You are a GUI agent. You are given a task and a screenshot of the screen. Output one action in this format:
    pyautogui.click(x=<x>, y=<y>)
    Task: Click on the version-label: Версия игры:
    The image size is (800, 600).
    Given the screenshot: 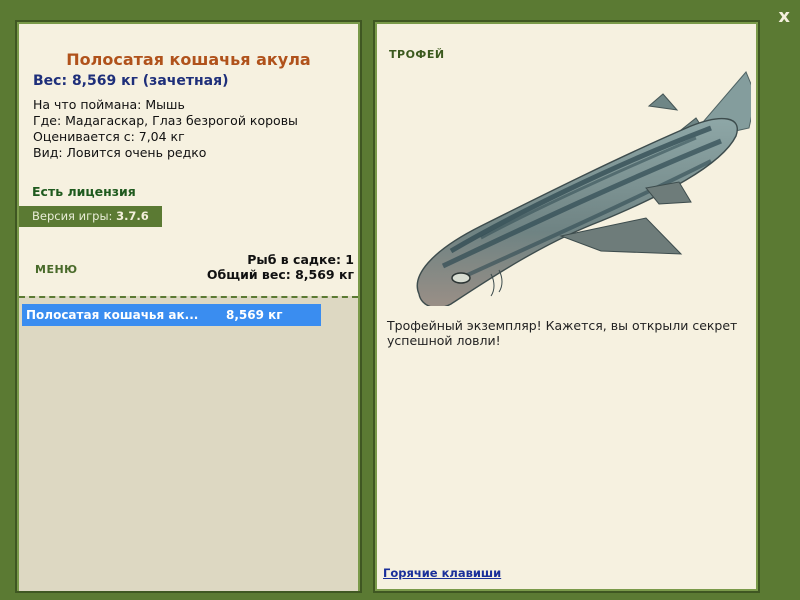 What is the action you would take?
    pyautogui.click(x=72, y=216)
    